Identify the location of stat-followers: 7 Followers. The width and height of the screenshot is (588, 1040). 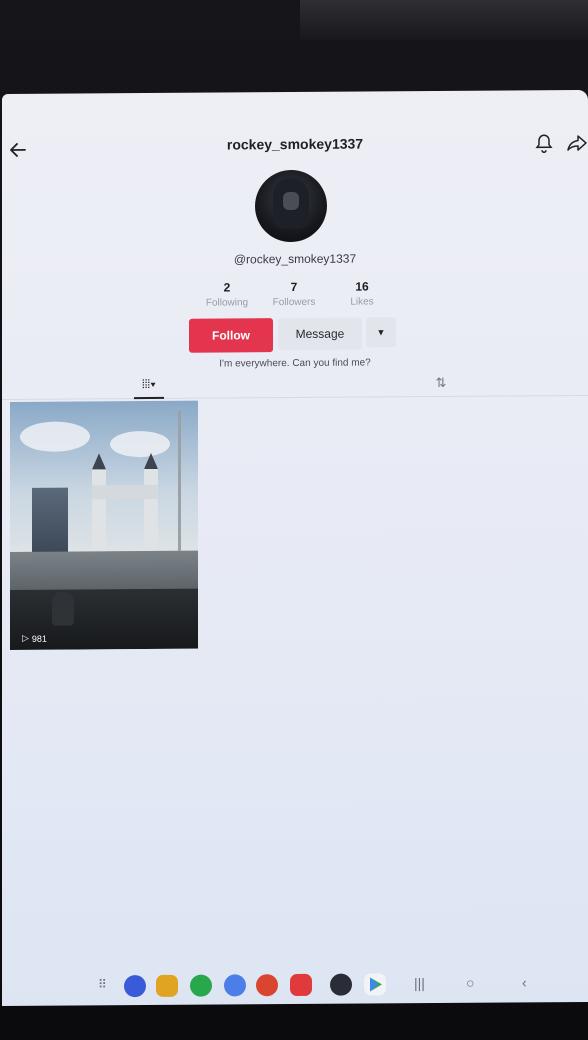
(294, 294).